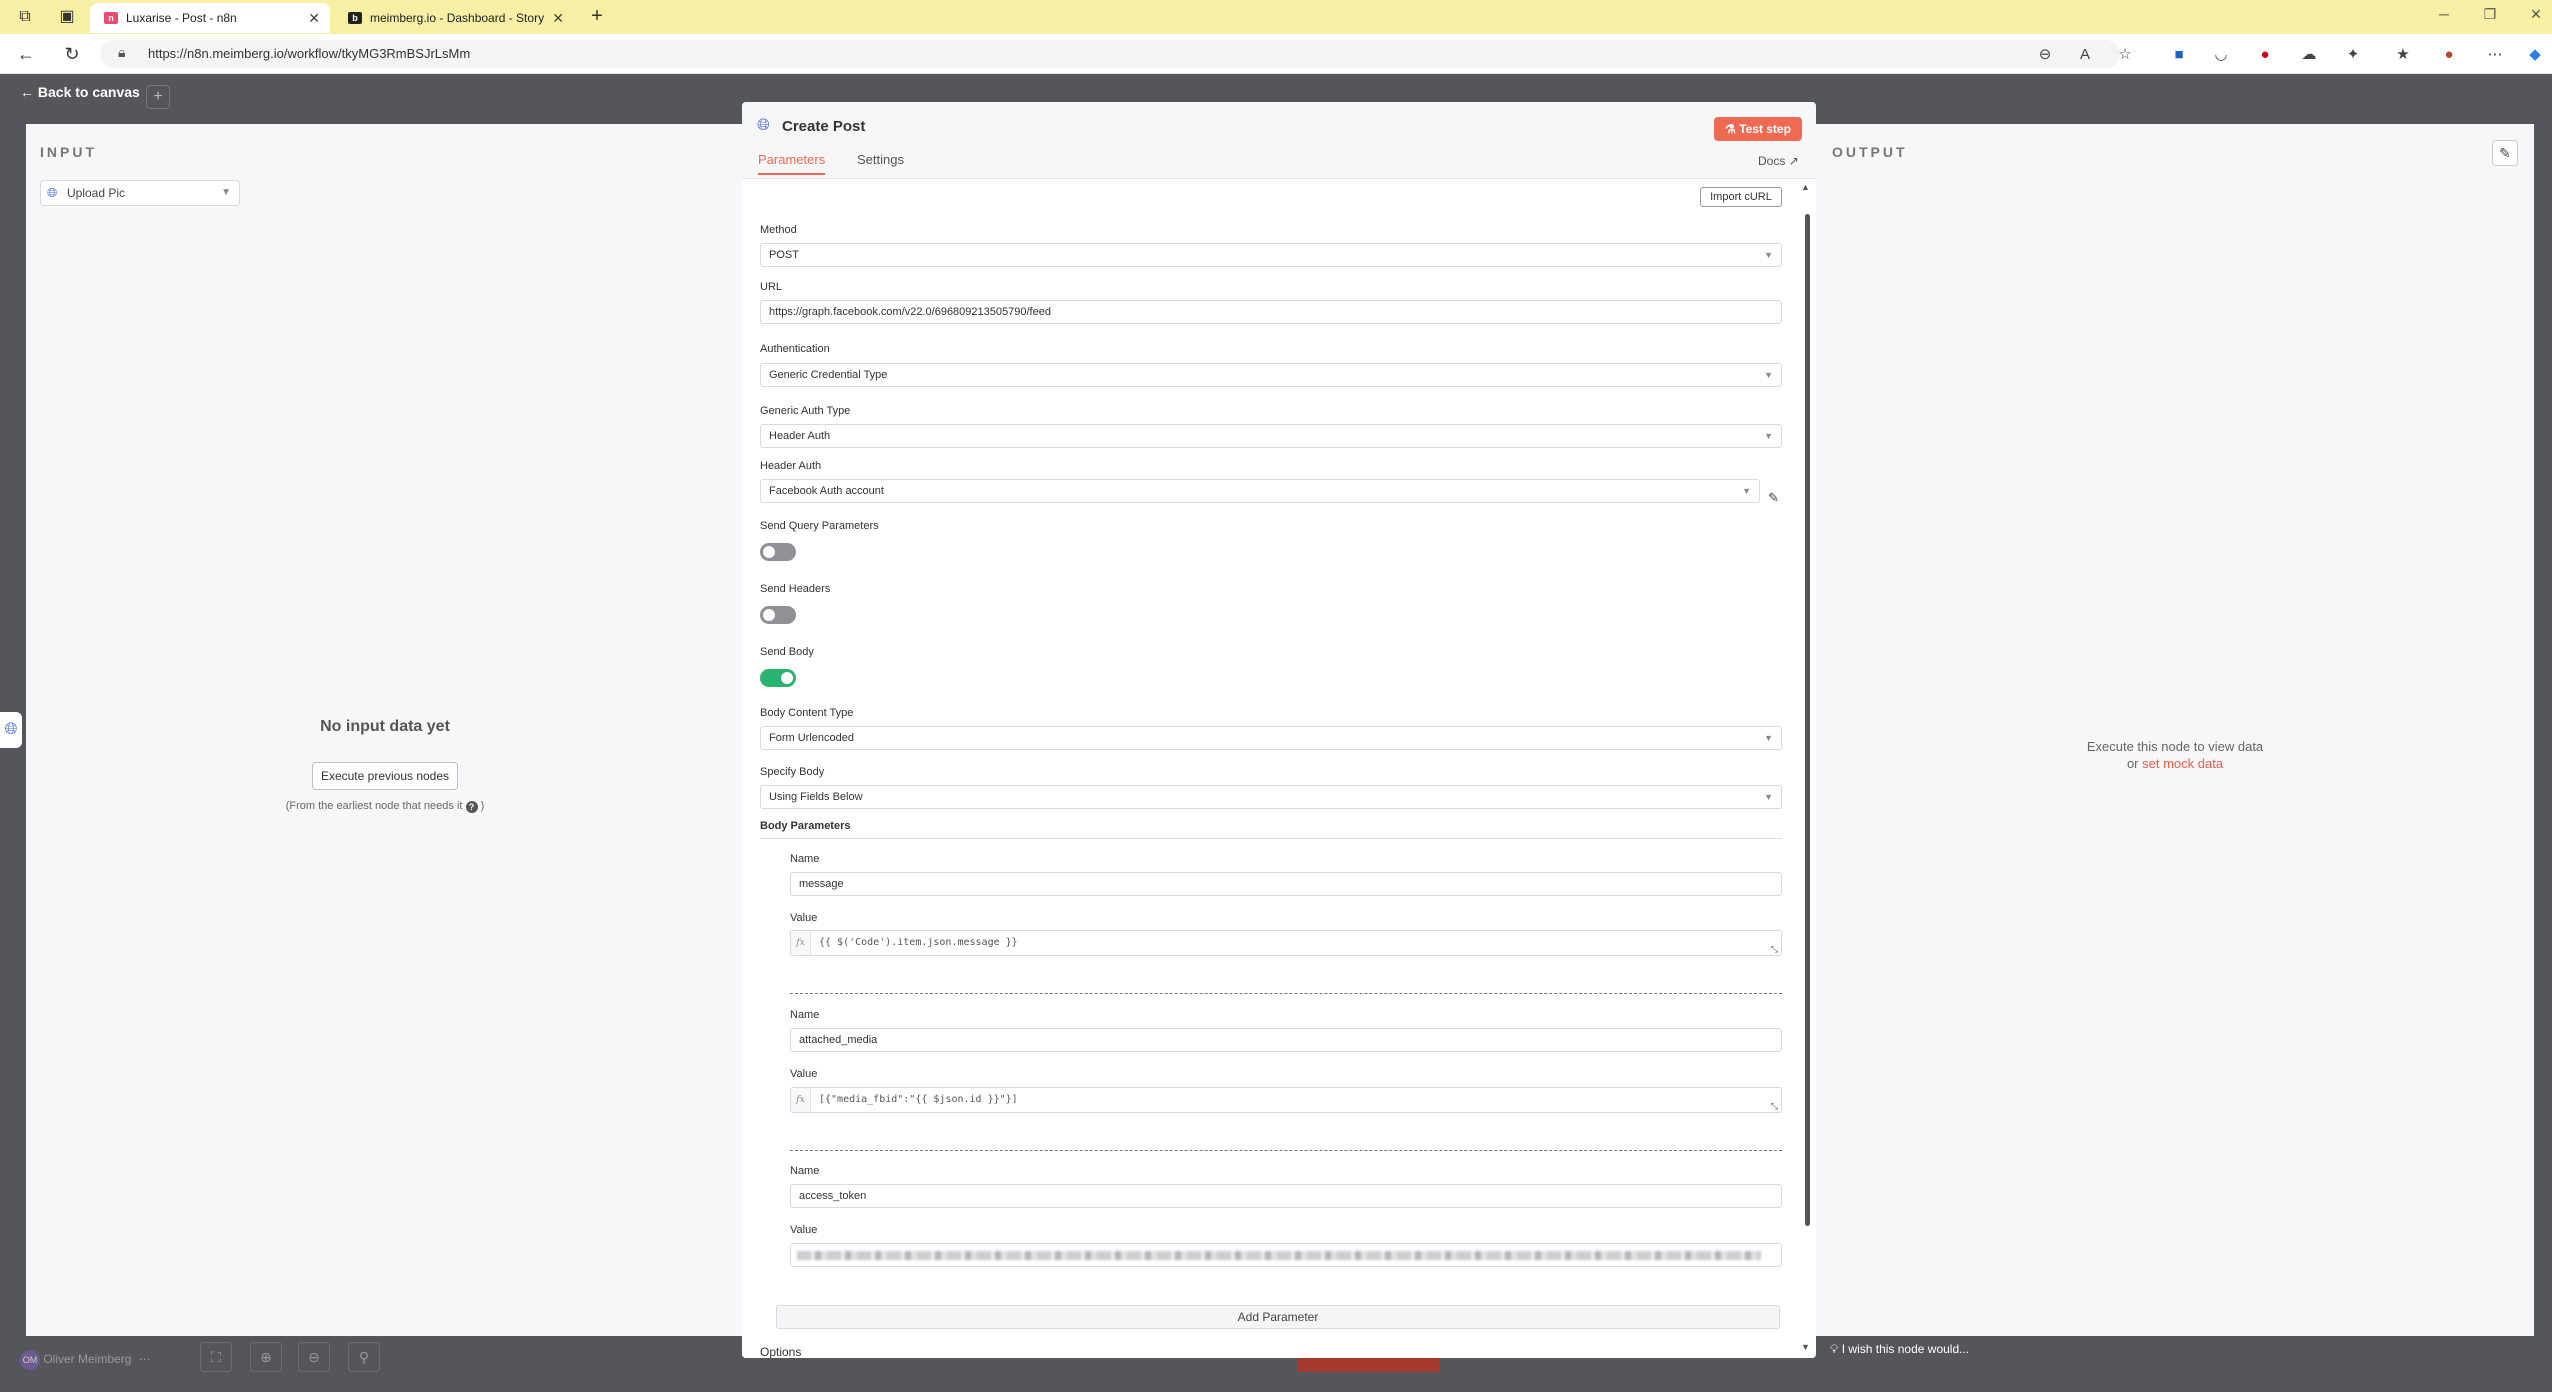 The height and width of the screenshot is (1392, 2552). Describe the element at coordinates (2449, 55) in the screenshot. I see `profile-avatar-icon: ●` at that location.